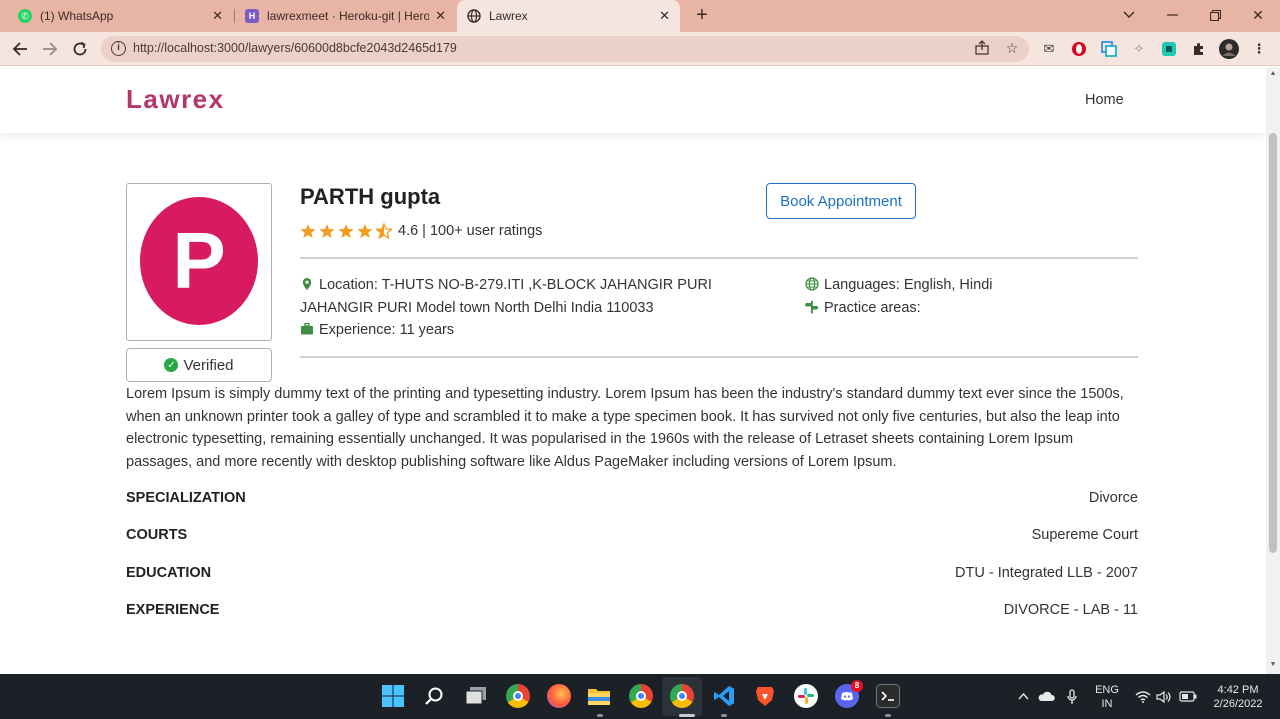 The width and height of the screenshot is (1280, 719). Describe the element at coordinates (307, 328) in the screenshot. I see `briefcase-icon` at that location.